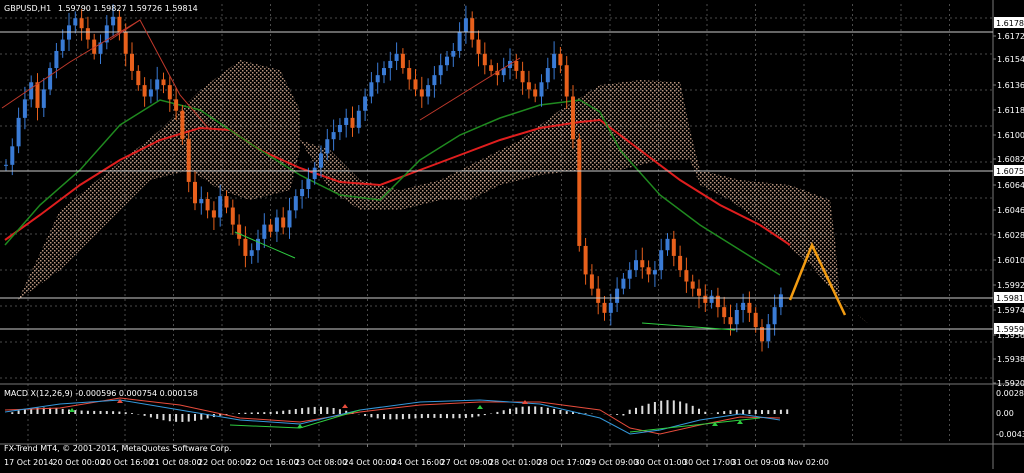  What do you see at coordinates (1010, 310) in the screenshot?
I see `price-tick-label: 1.59745` at bounding box center [1010, 310].